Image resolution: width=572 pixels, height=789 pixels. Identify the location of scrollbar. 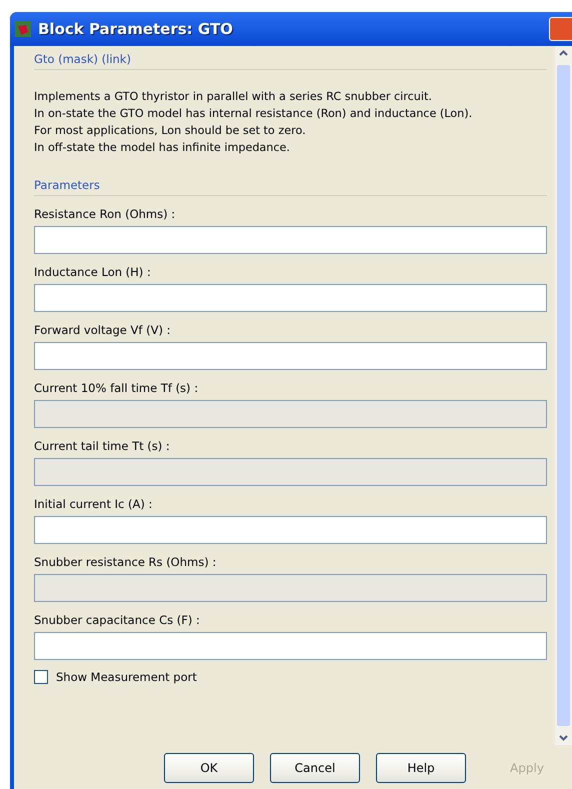
(563, 395).